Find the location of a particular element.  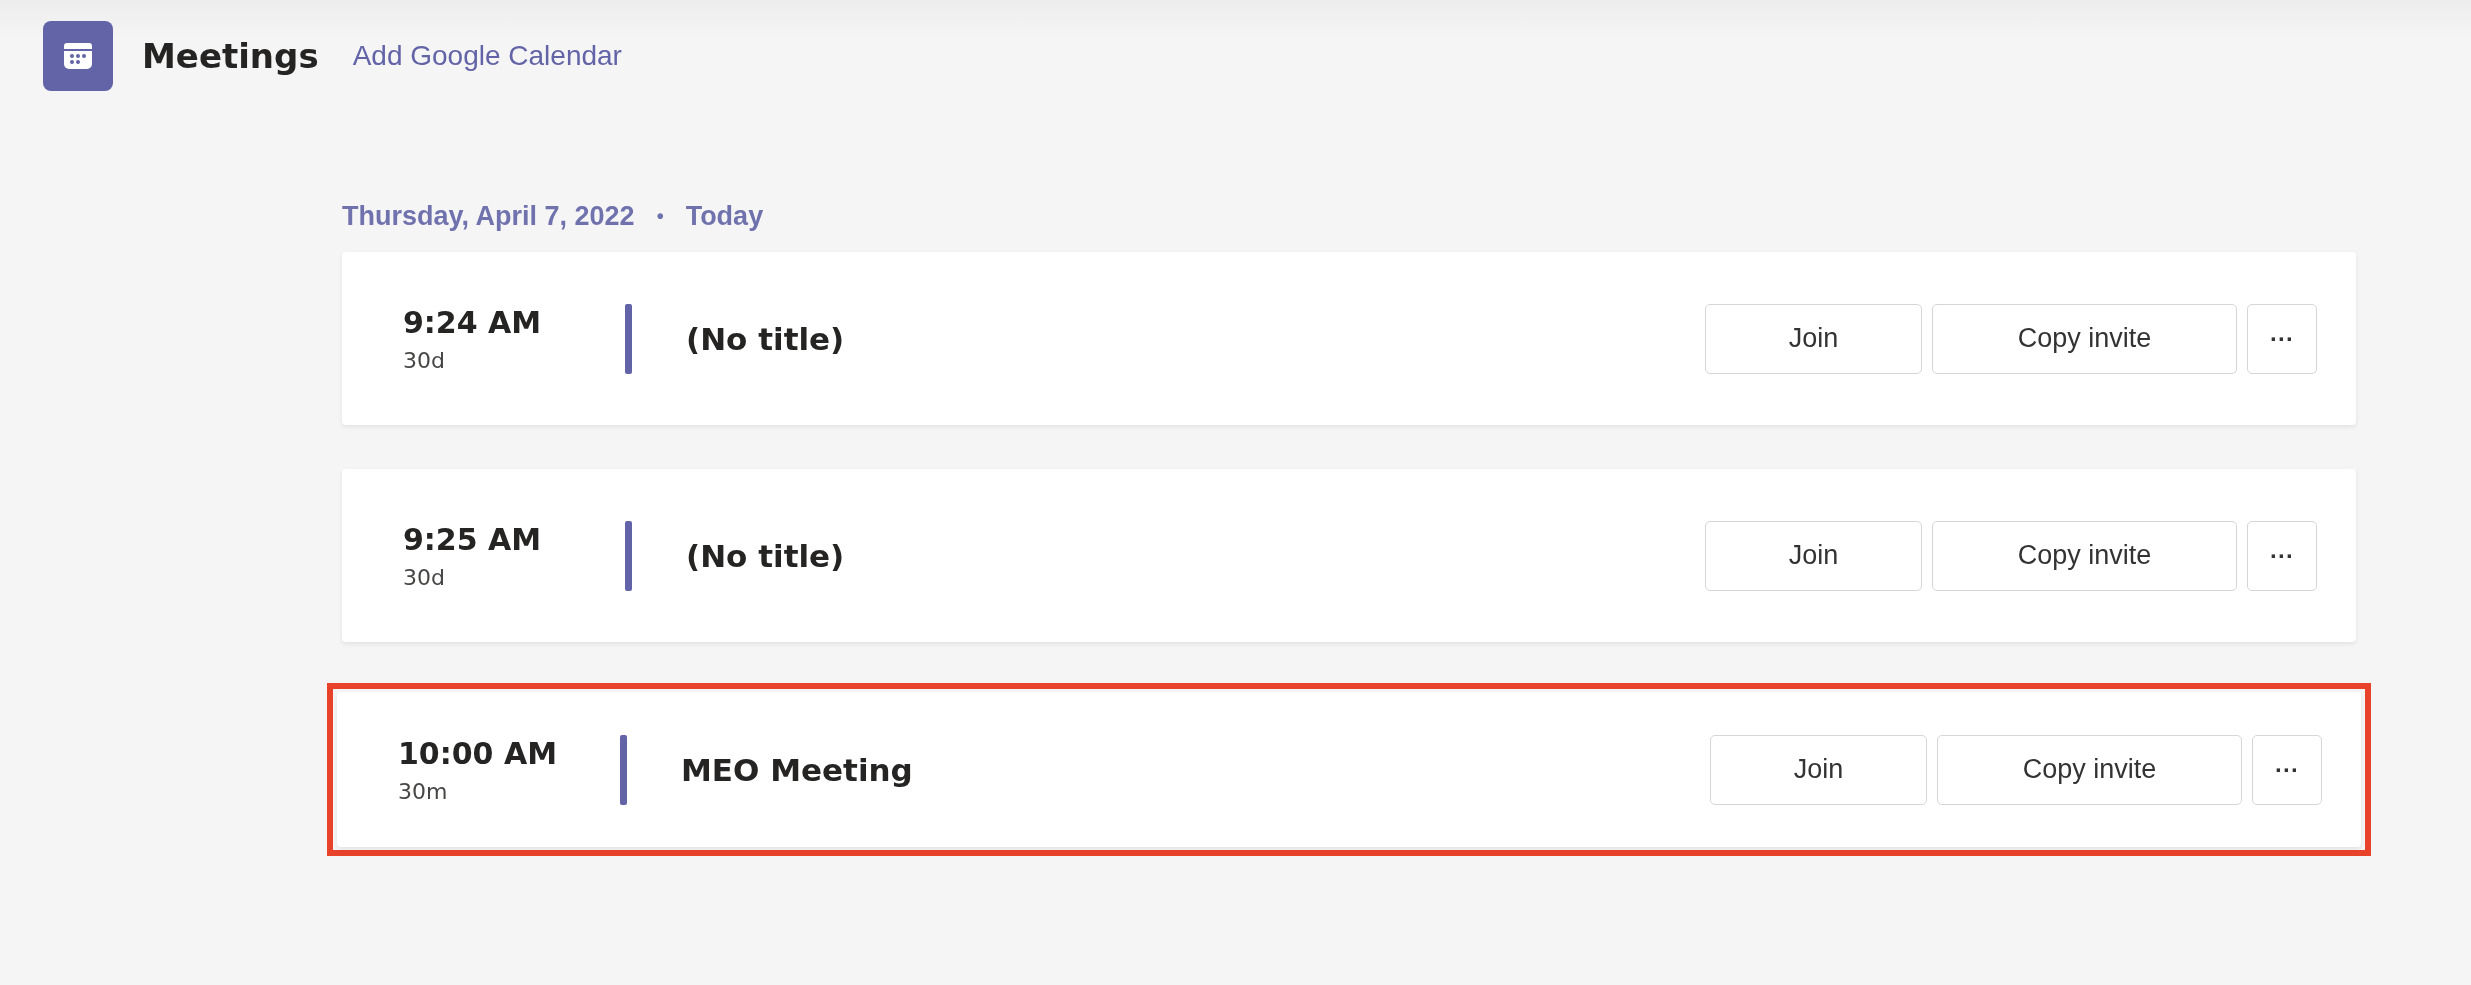

page-title: Meetings is located at coordinates (230, 56).